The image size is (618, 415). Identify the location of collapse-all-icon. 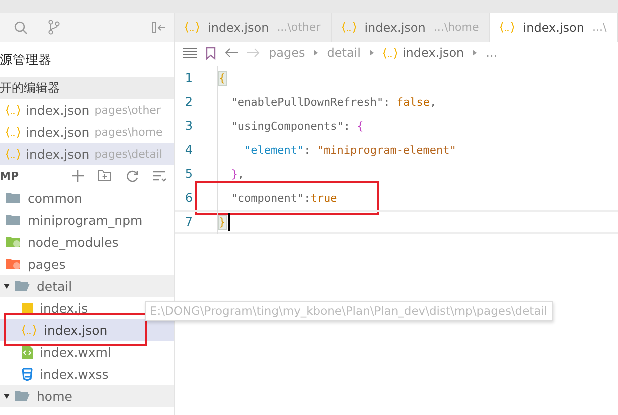
(159, 176).